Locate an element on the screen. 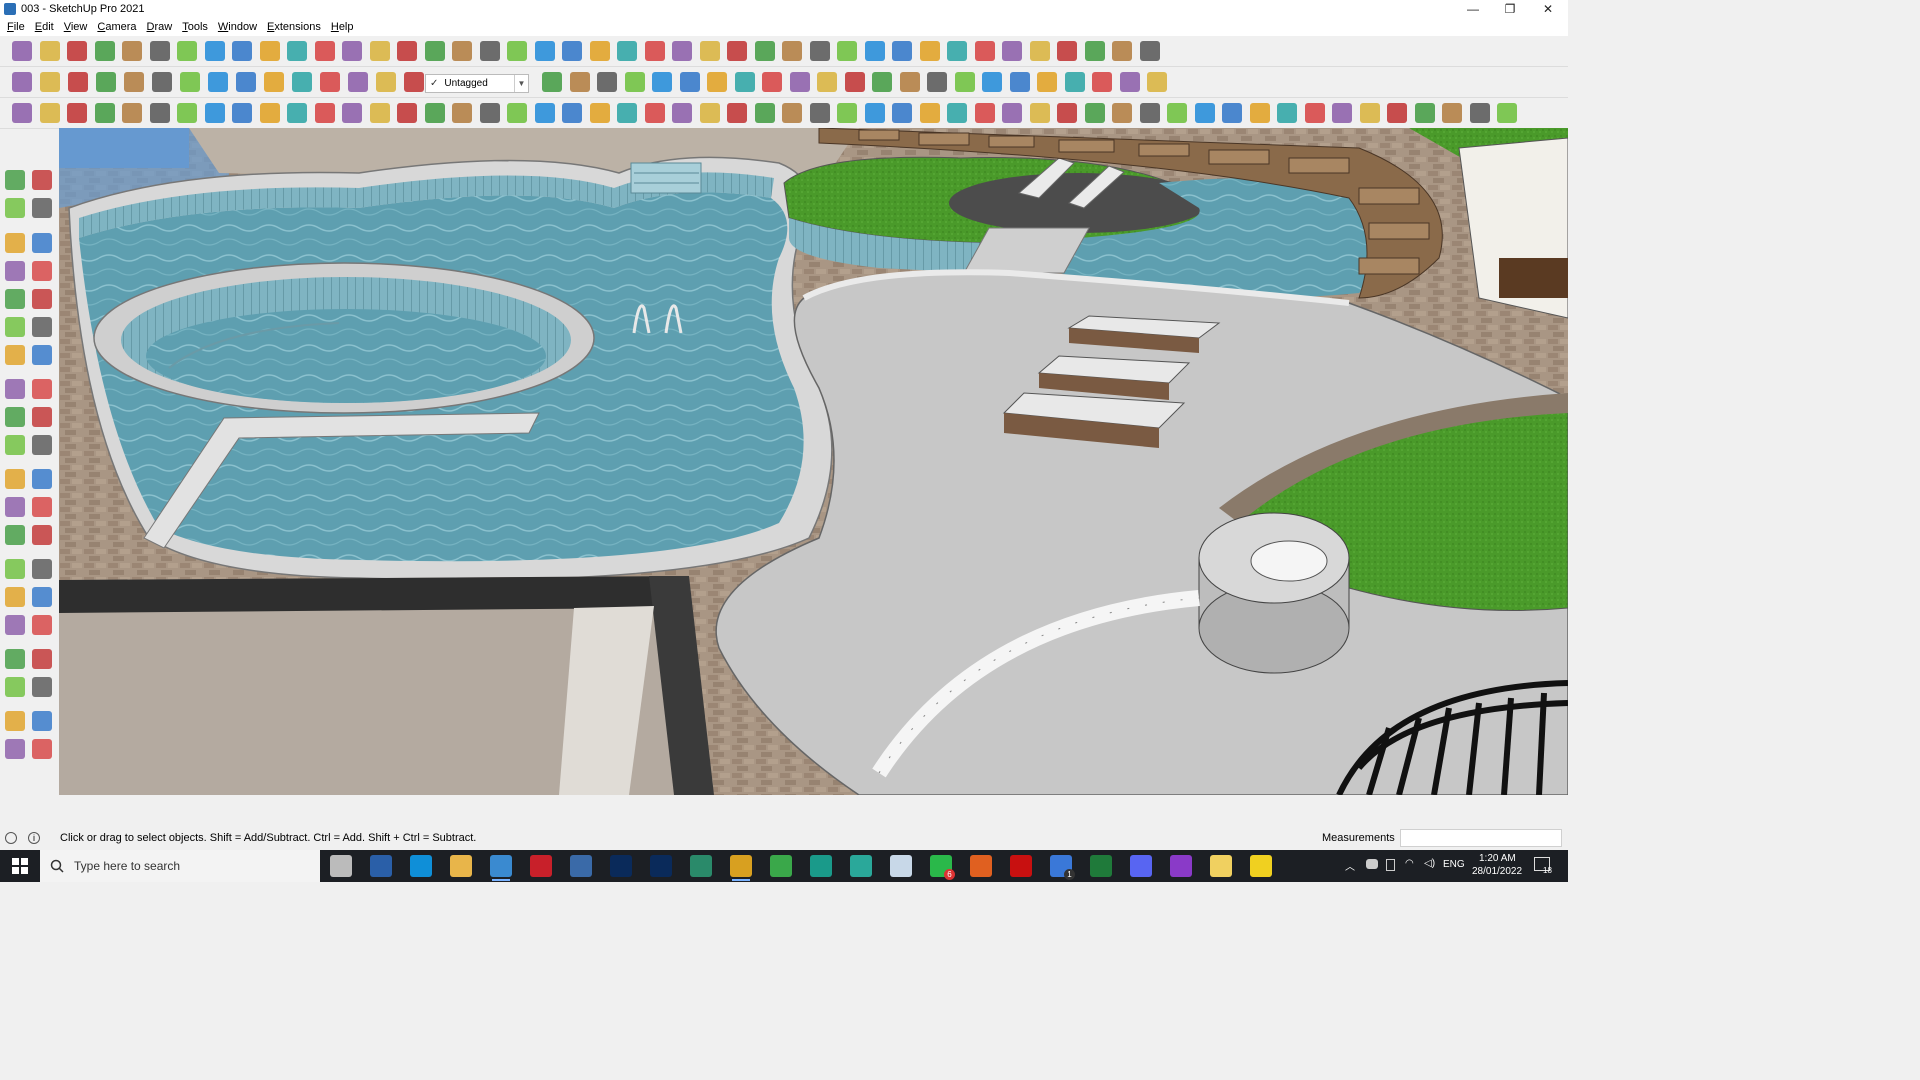 The image size is (1920, 1080). chrome-icon is located at coordinates (741, 868).